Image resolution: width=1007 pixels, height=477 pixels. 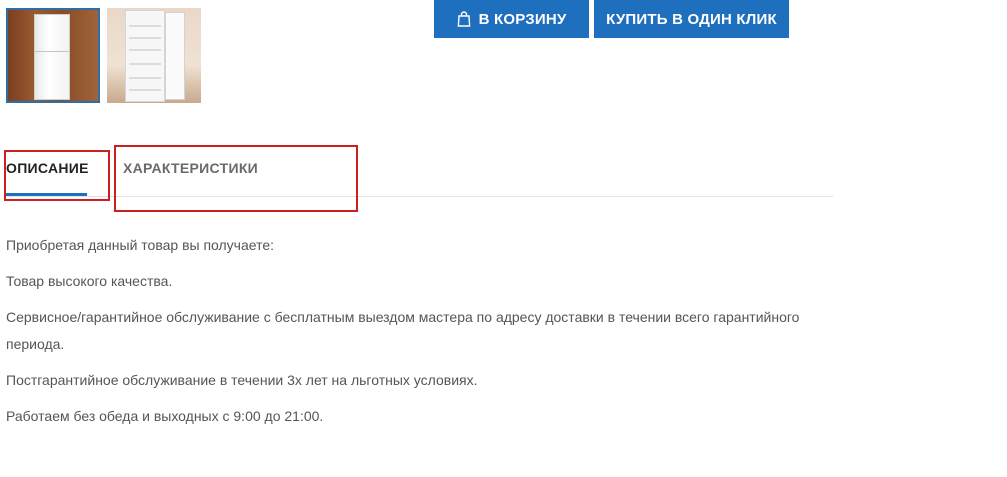 I want to click on fridge-door-image, so click(x=175, y=56).